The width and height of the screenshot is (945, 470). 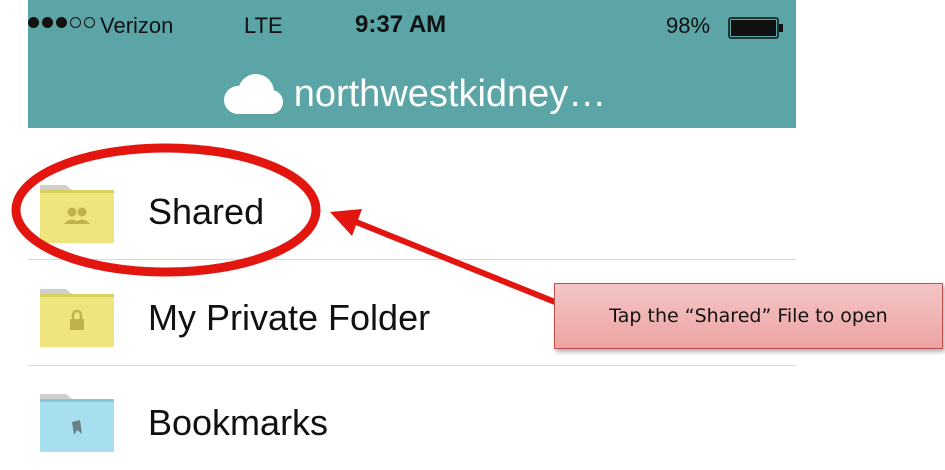 What do you see at coordinates (253, 94) in the screenshot?
I see `cloud-icon` at bounding box center [253, 94].